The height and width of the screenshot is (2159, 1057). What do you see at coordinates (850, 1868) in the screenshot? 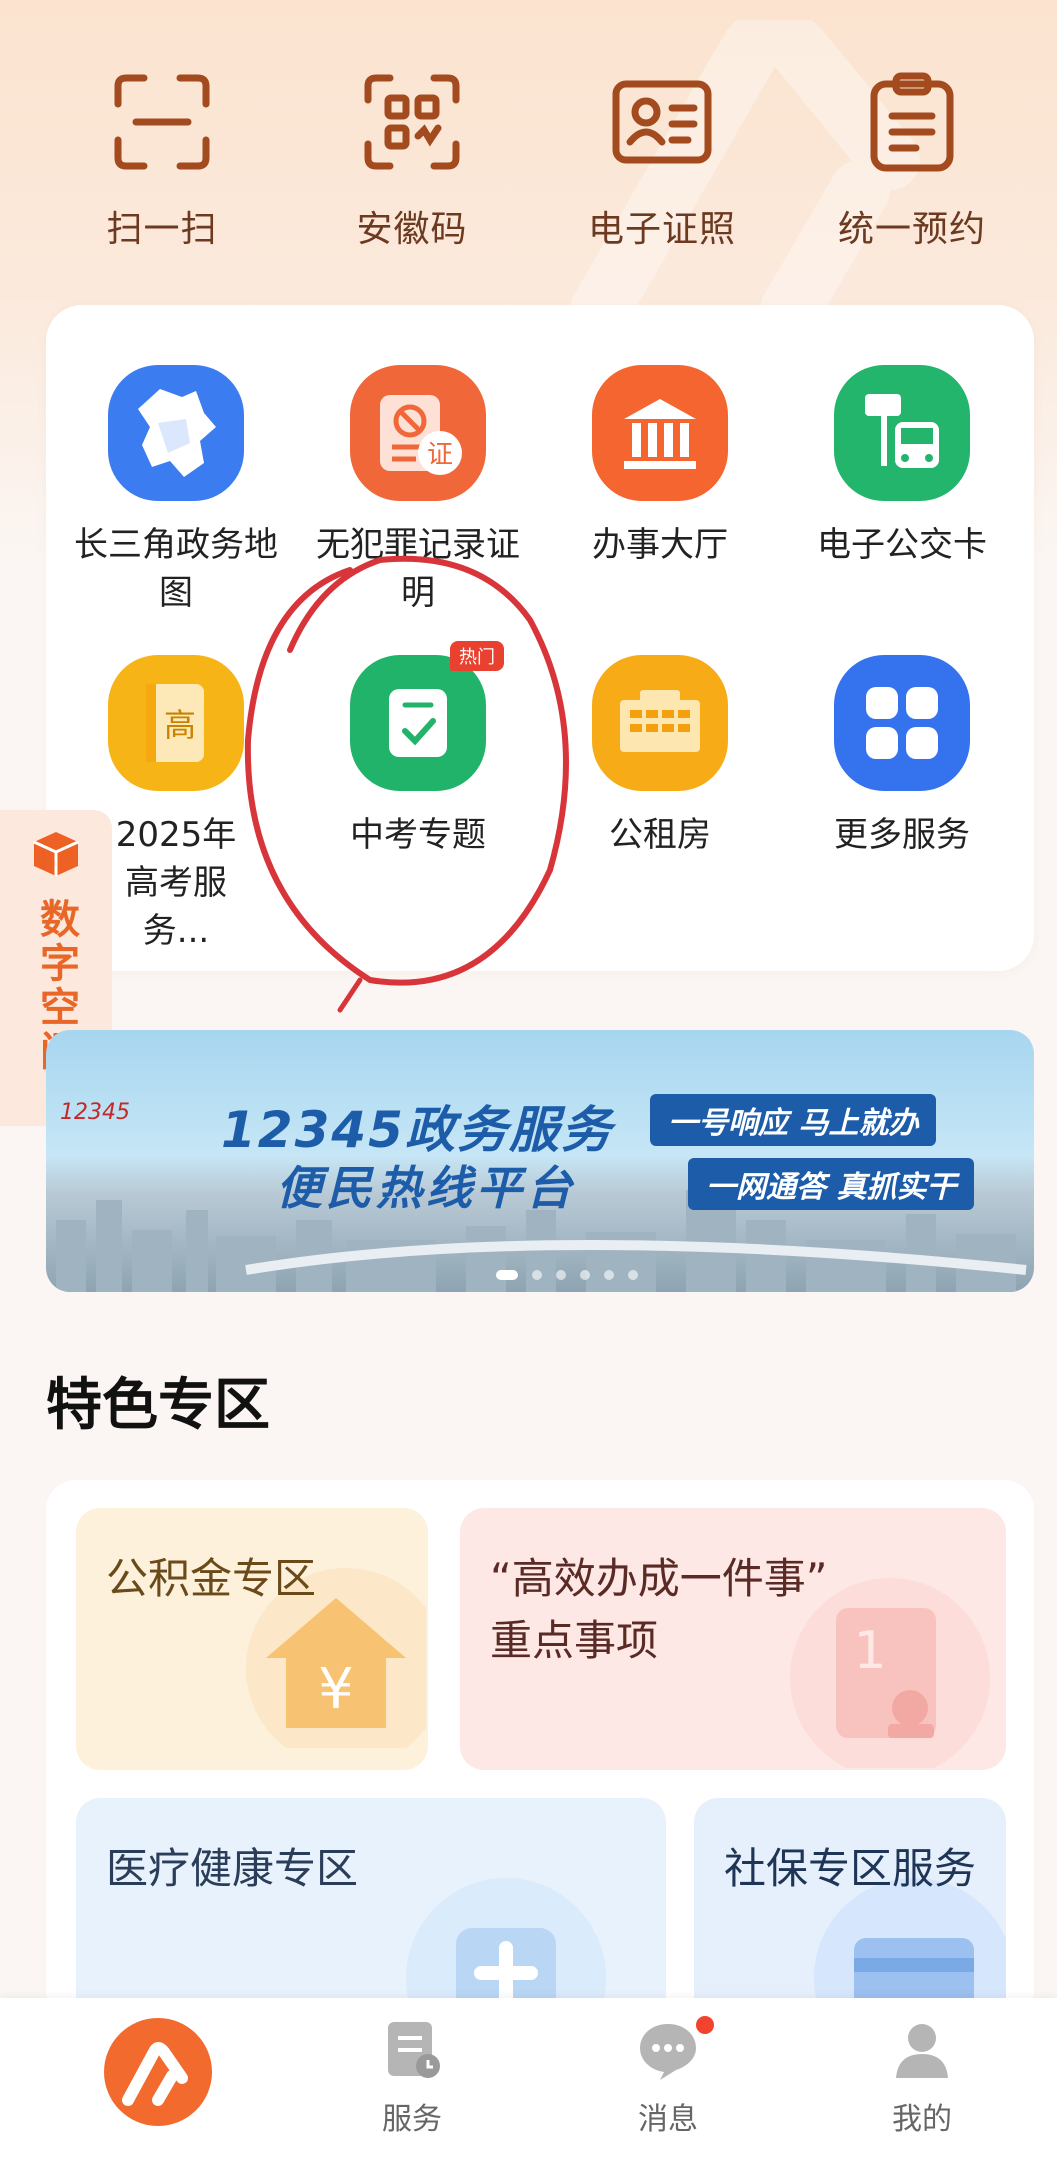
I see `zone-label: 社保专区服务` at bounding box center [850, 1868].